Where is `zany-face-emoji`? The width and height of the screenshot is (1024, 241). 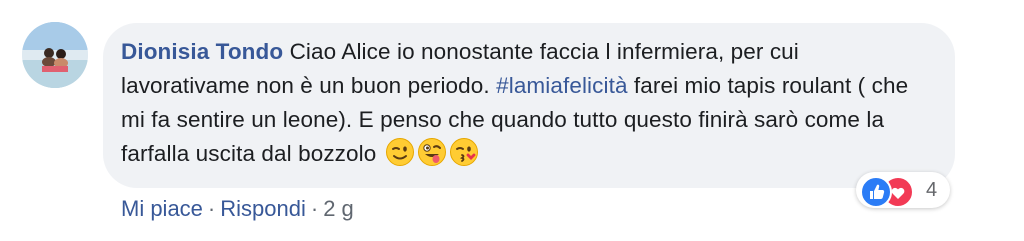 zany-face-emoji is located at coordinates (432, 152).